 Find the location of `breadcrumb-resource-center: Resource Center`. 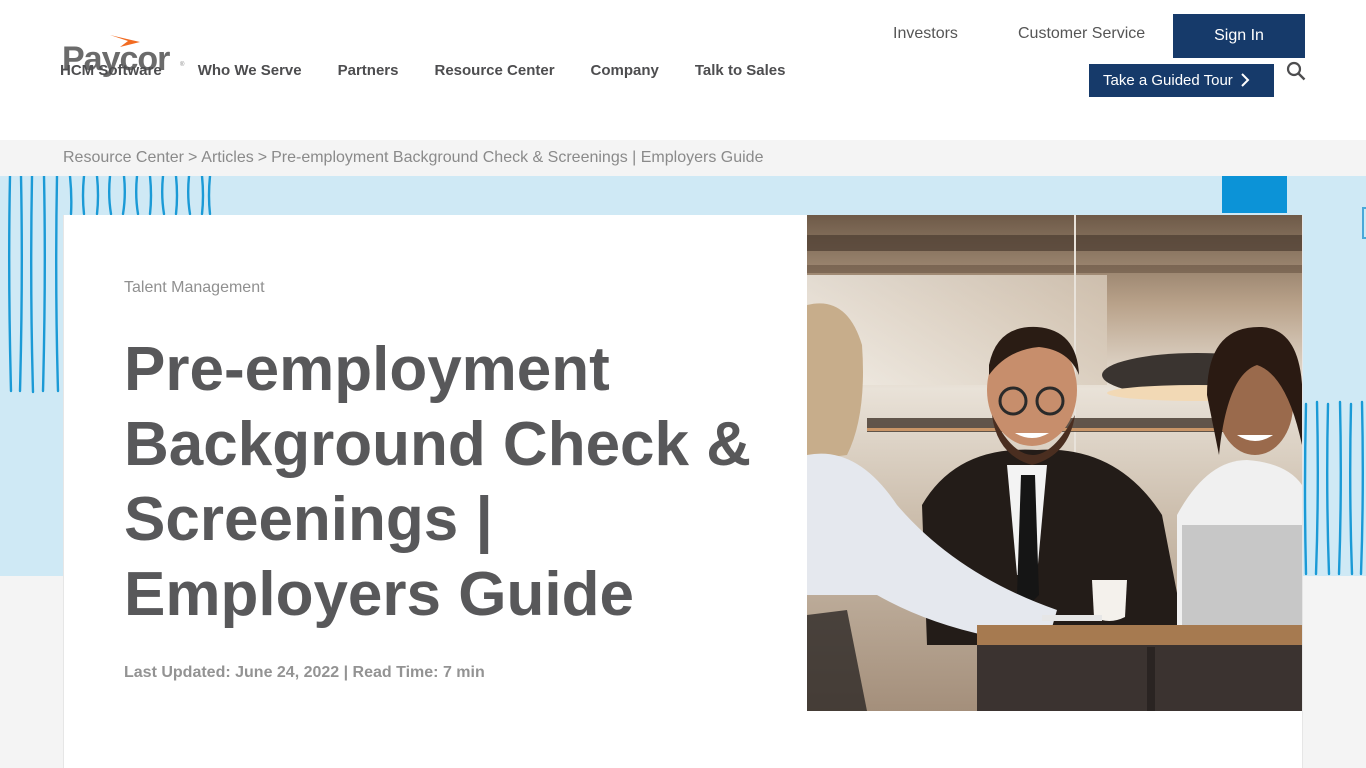

breadcrumb-resource-center: Resource Center is located at coordinates (123, 157).